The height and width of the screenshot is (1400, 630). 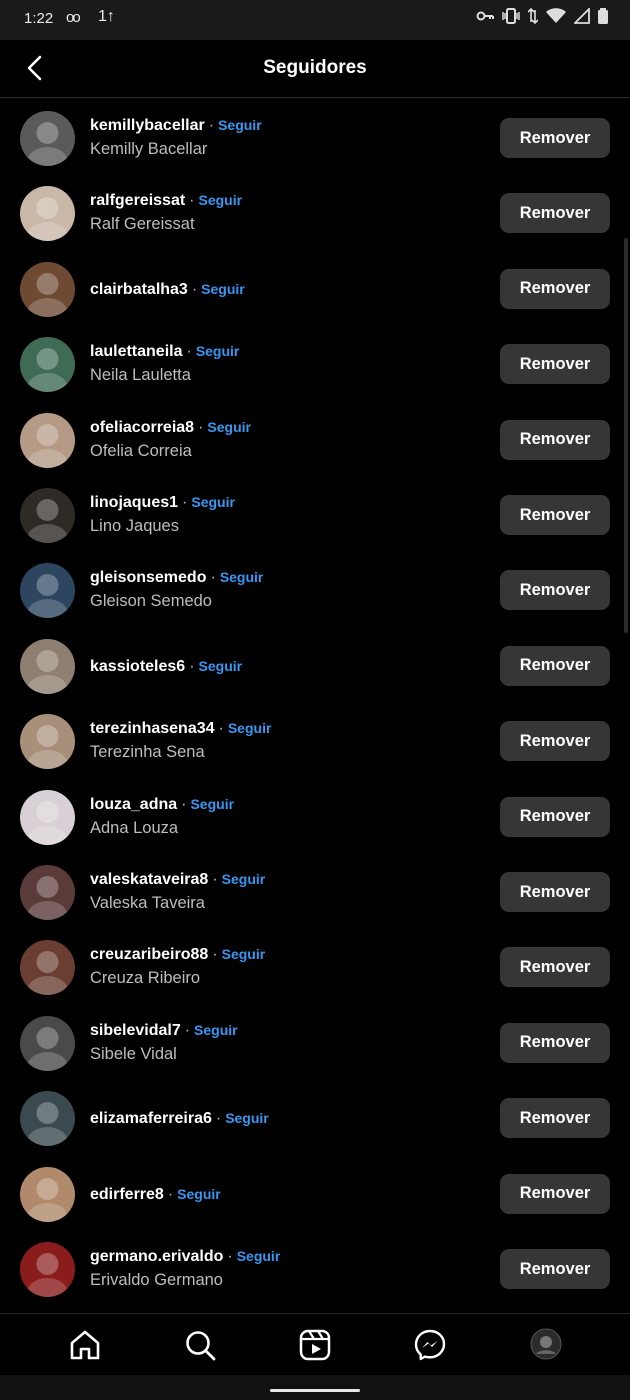 What do you see at coordinates (142, 427) in the screenshot?
I see `username: ofeliacorreia8` at bounding box center [142, 427].